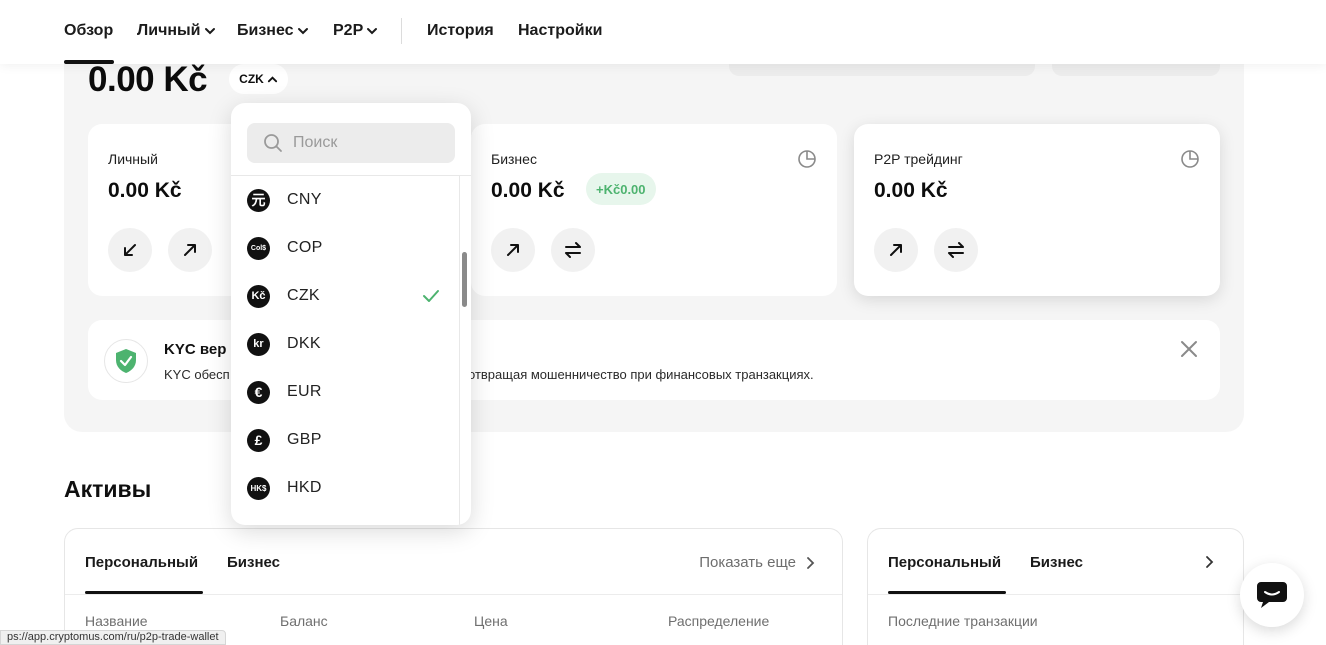 The image size is (1326, 645). I want to click on kyc-title: KYC вер, so click(195, 349).